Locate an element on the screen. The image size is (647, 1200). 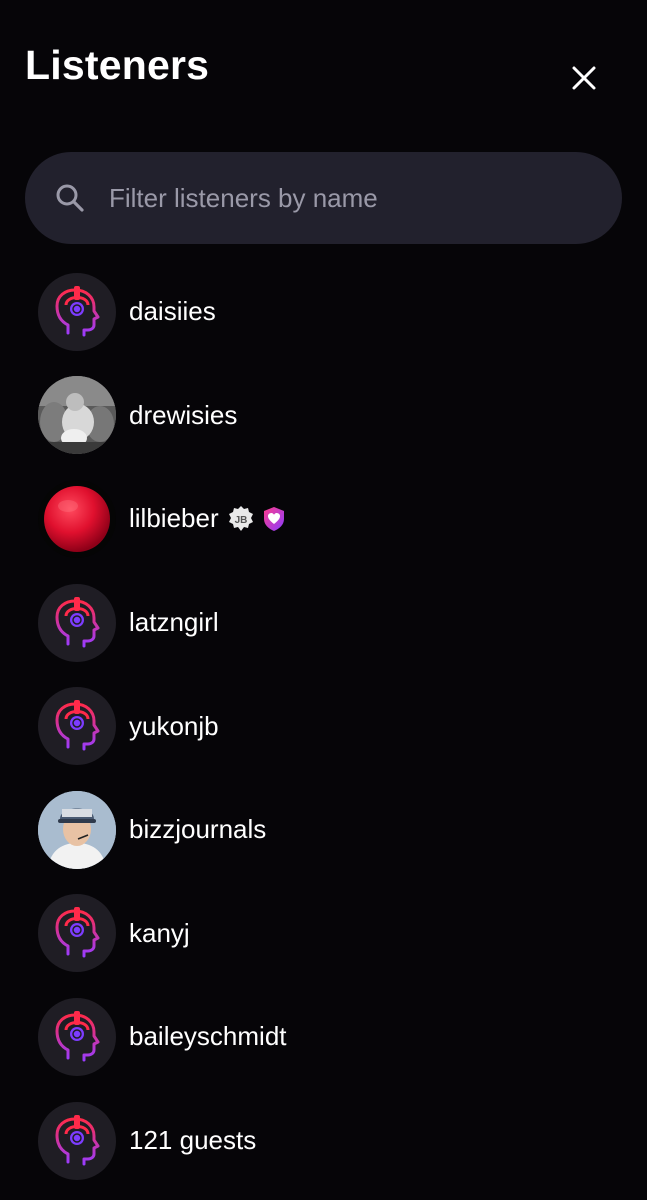
jb-badge-text: JB is located at coordinates (240, 520).